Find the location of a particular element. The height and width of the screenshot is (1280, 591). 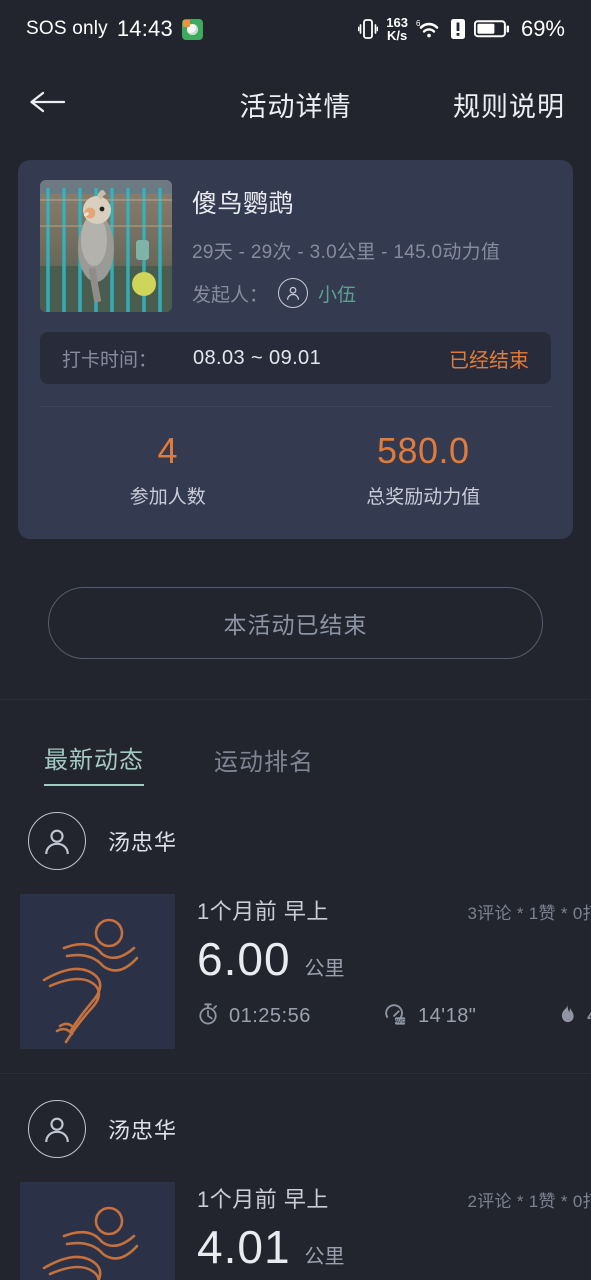

metric-pace: AVG 14'18" is located at coordinates (469, 1016).